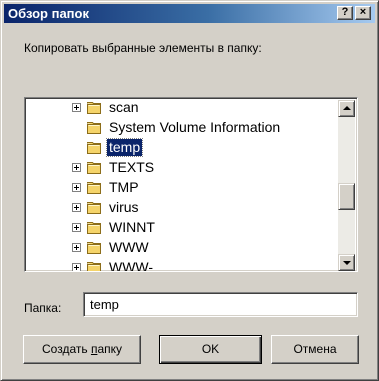 Image resolution: width=379 pixels, height=381 pixels. What do you see at coordinates (124, 207) in the screenshot?
I see `tree-item-label: virus` at bounding box center [124, 207].